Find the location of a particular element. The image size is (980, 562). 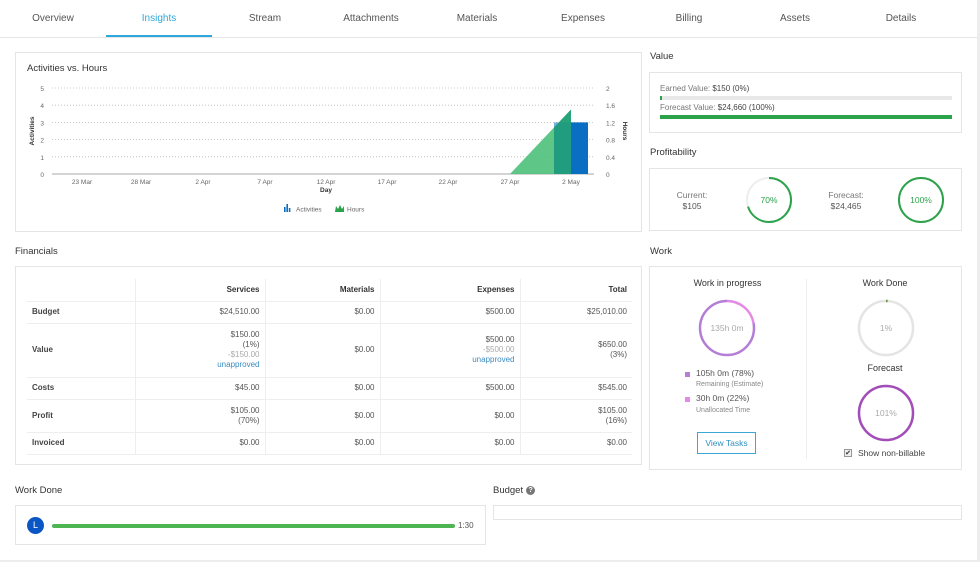

cell-total: $650.00 (3%) is located at coordinates (575, 350).